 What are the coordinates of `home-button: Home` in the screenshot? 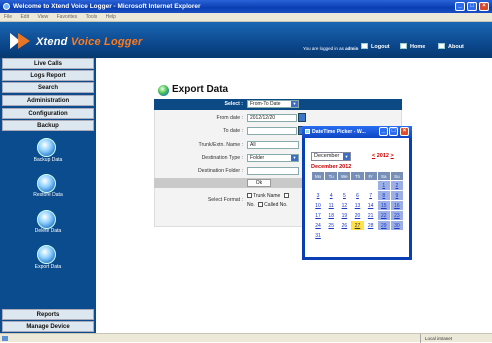 It's located at (412, 47).